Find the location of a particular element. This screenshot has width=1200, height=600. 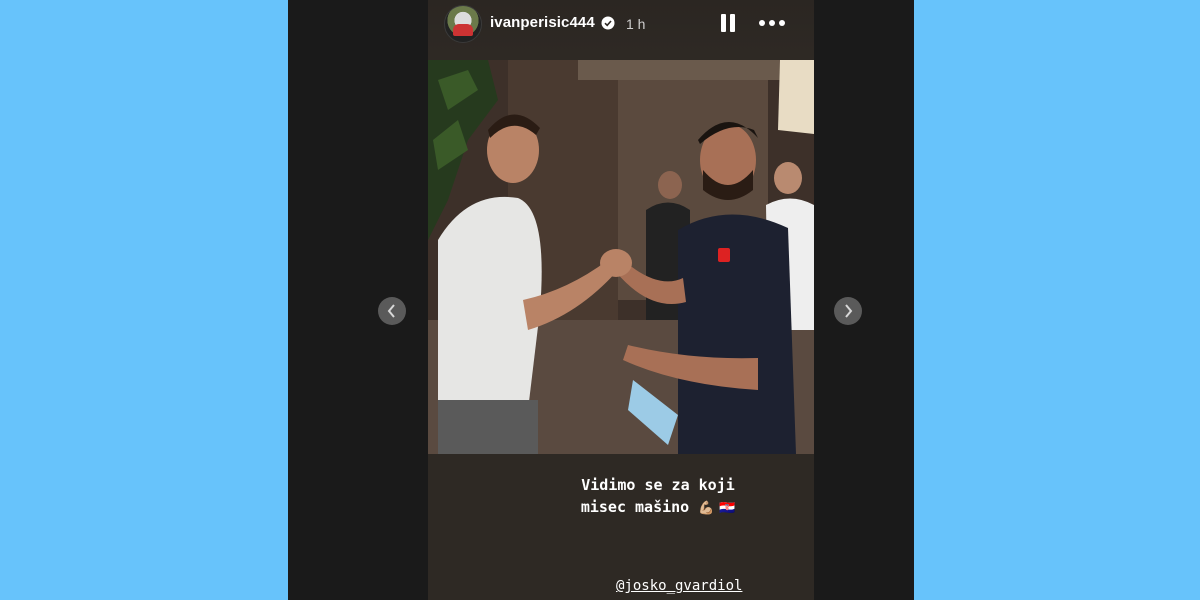

chevron-right-icon is located at coordinates (849, 311).